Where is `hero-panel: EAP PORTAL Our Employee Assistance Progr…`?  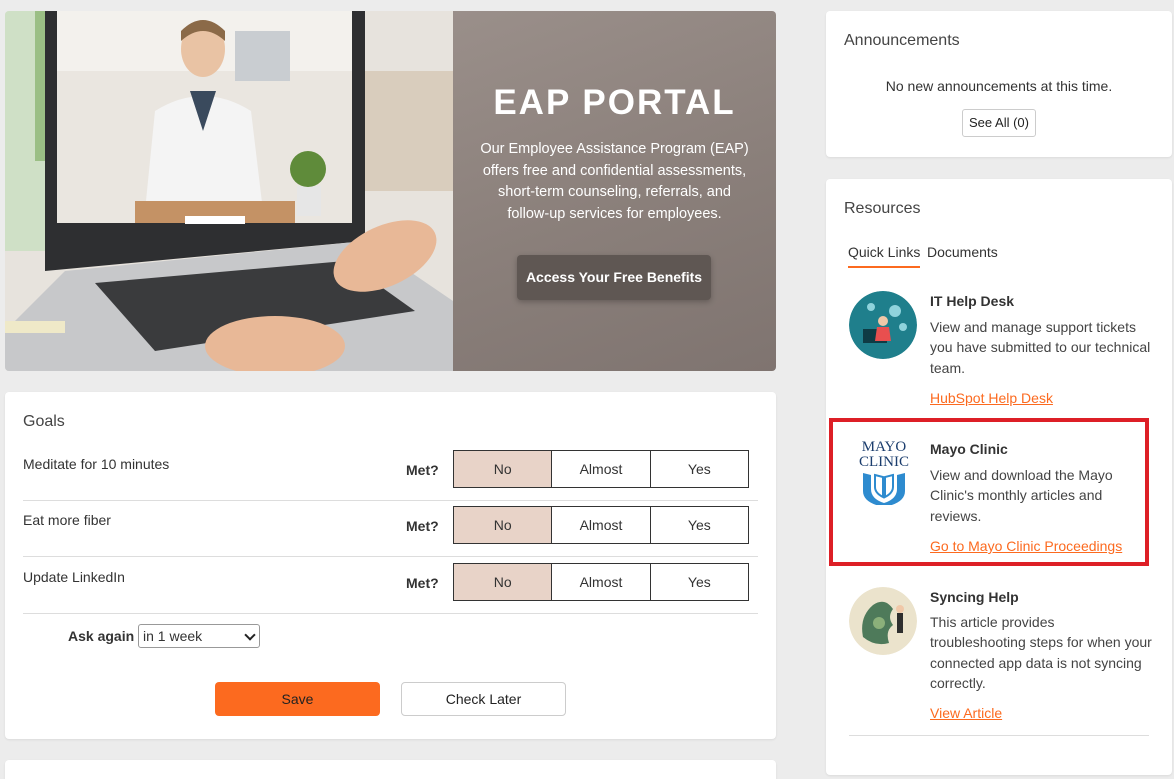 hero-panel: EAP PORTAL Our Employee Assistance Progr… is located at coordinates (614, 191).